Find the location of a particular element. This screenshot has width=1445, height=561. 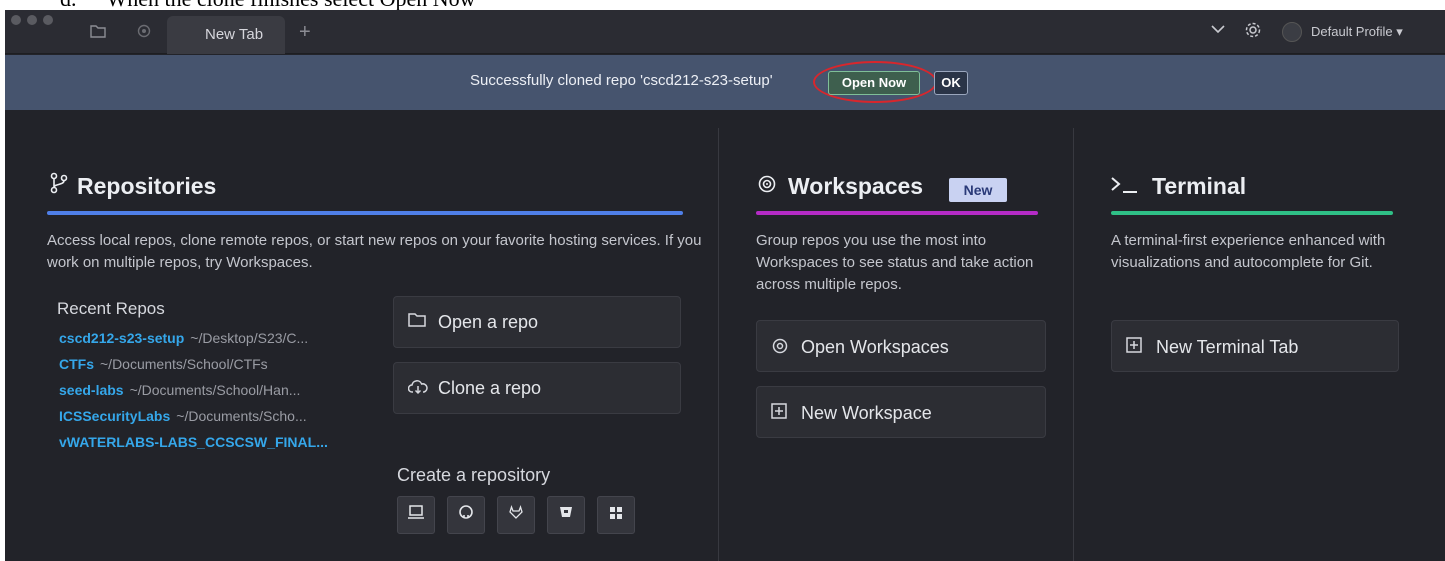

clone-repo-button: Clone a repo is located at coordinates (537, 388).